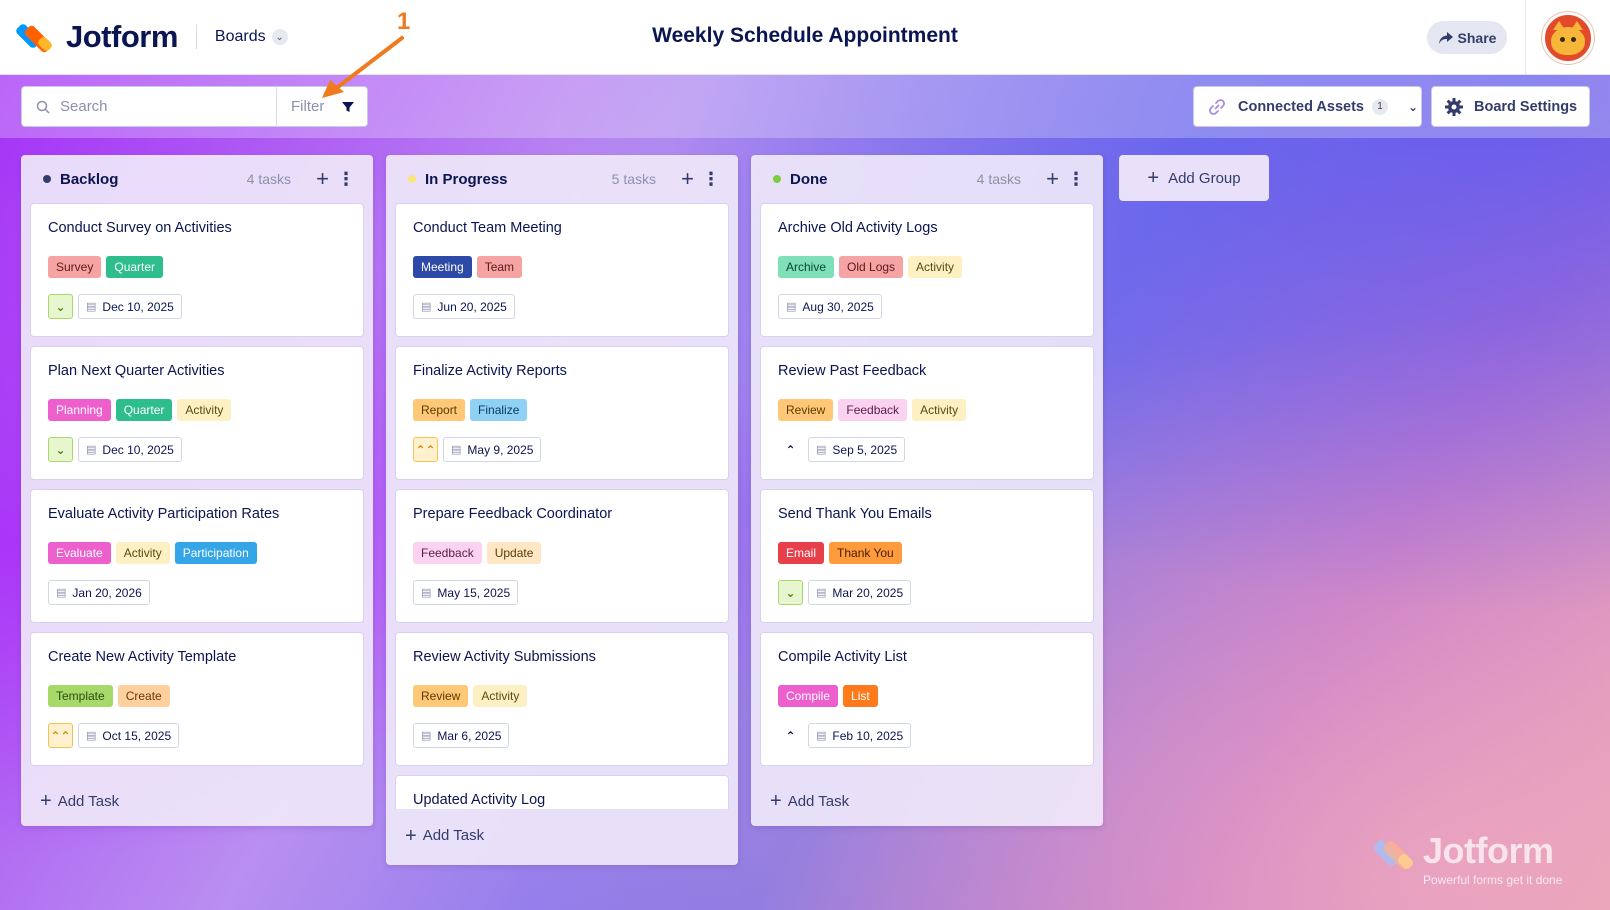 Image resolution: width=1610 pixels, height=910 pixels. Describe the element at coordinates (466, 179) in the screenshot. I see `column-title: In Progress` at that location.